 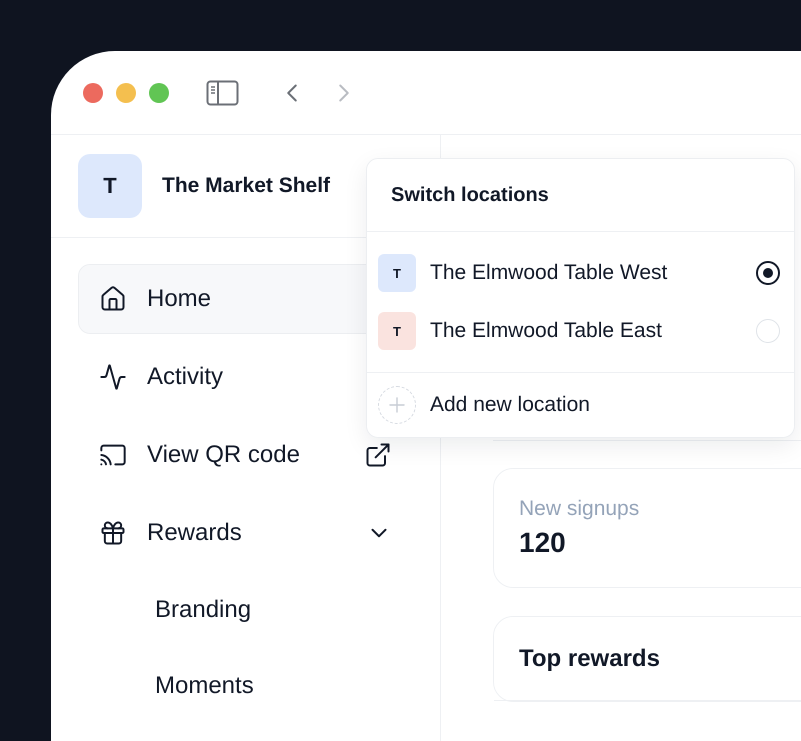 What do you see at coordinates (203, 610) in the screenshot?
I see `nav-subitem: Branding` at bounding box center [203, 610].